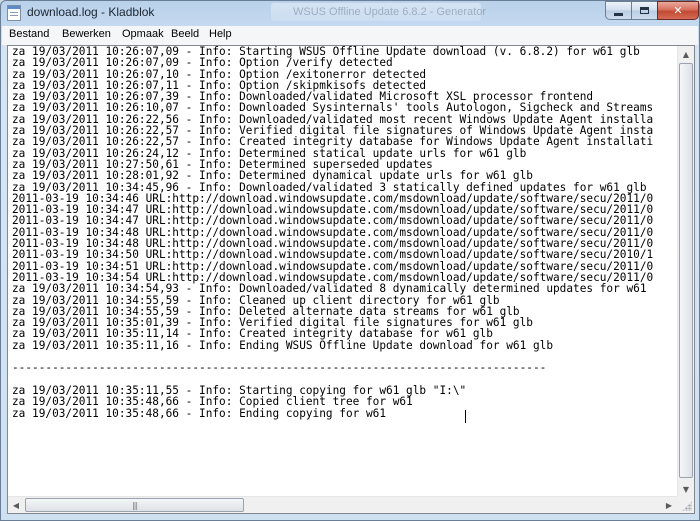 The width and height of the screenshot is (700, 521). Describe the element at coordinates (86, 34) in the screenshot. I see `menu-bewerken: Bewerken` at that location.